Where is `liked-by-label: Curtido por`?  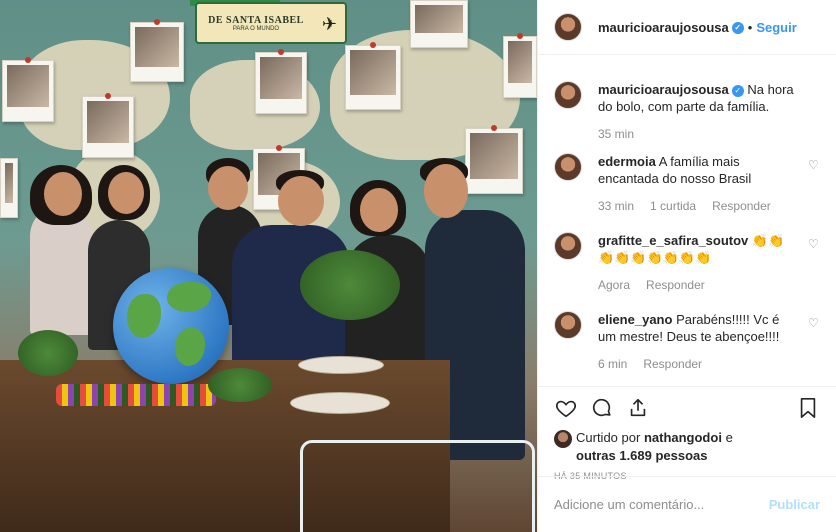 liked-by-label: Curtido por is located at coordinates (608, 437).